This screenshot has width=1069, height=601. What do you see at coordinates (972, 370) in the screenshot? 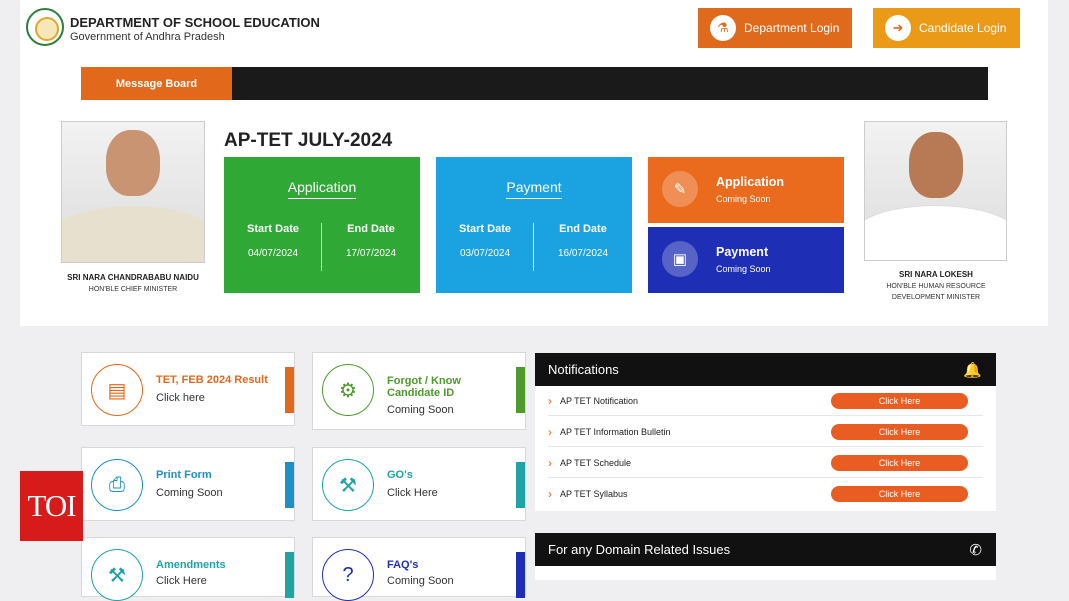
I see `bell-icon: 🔔` at bounding box center [972, 370].